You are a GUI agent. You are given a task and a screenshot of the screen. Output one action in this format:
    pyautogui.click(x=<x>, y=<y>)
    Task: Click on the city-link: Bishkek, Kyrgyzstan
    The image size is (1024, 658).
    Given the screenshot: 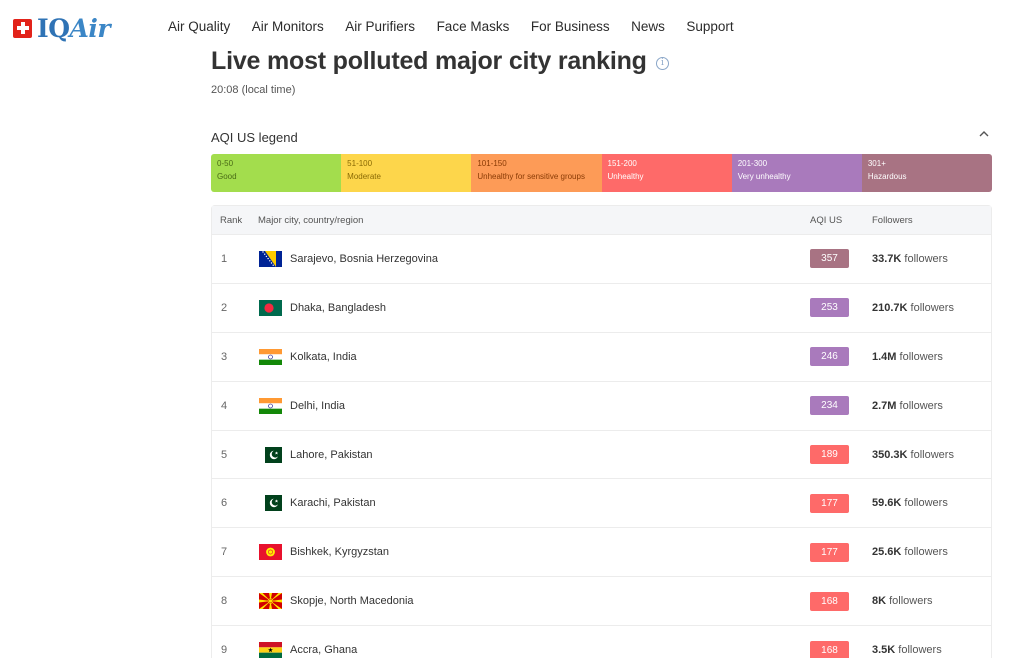 What is the action you would take?
    pyautogui.click(x=339, y=552)
    